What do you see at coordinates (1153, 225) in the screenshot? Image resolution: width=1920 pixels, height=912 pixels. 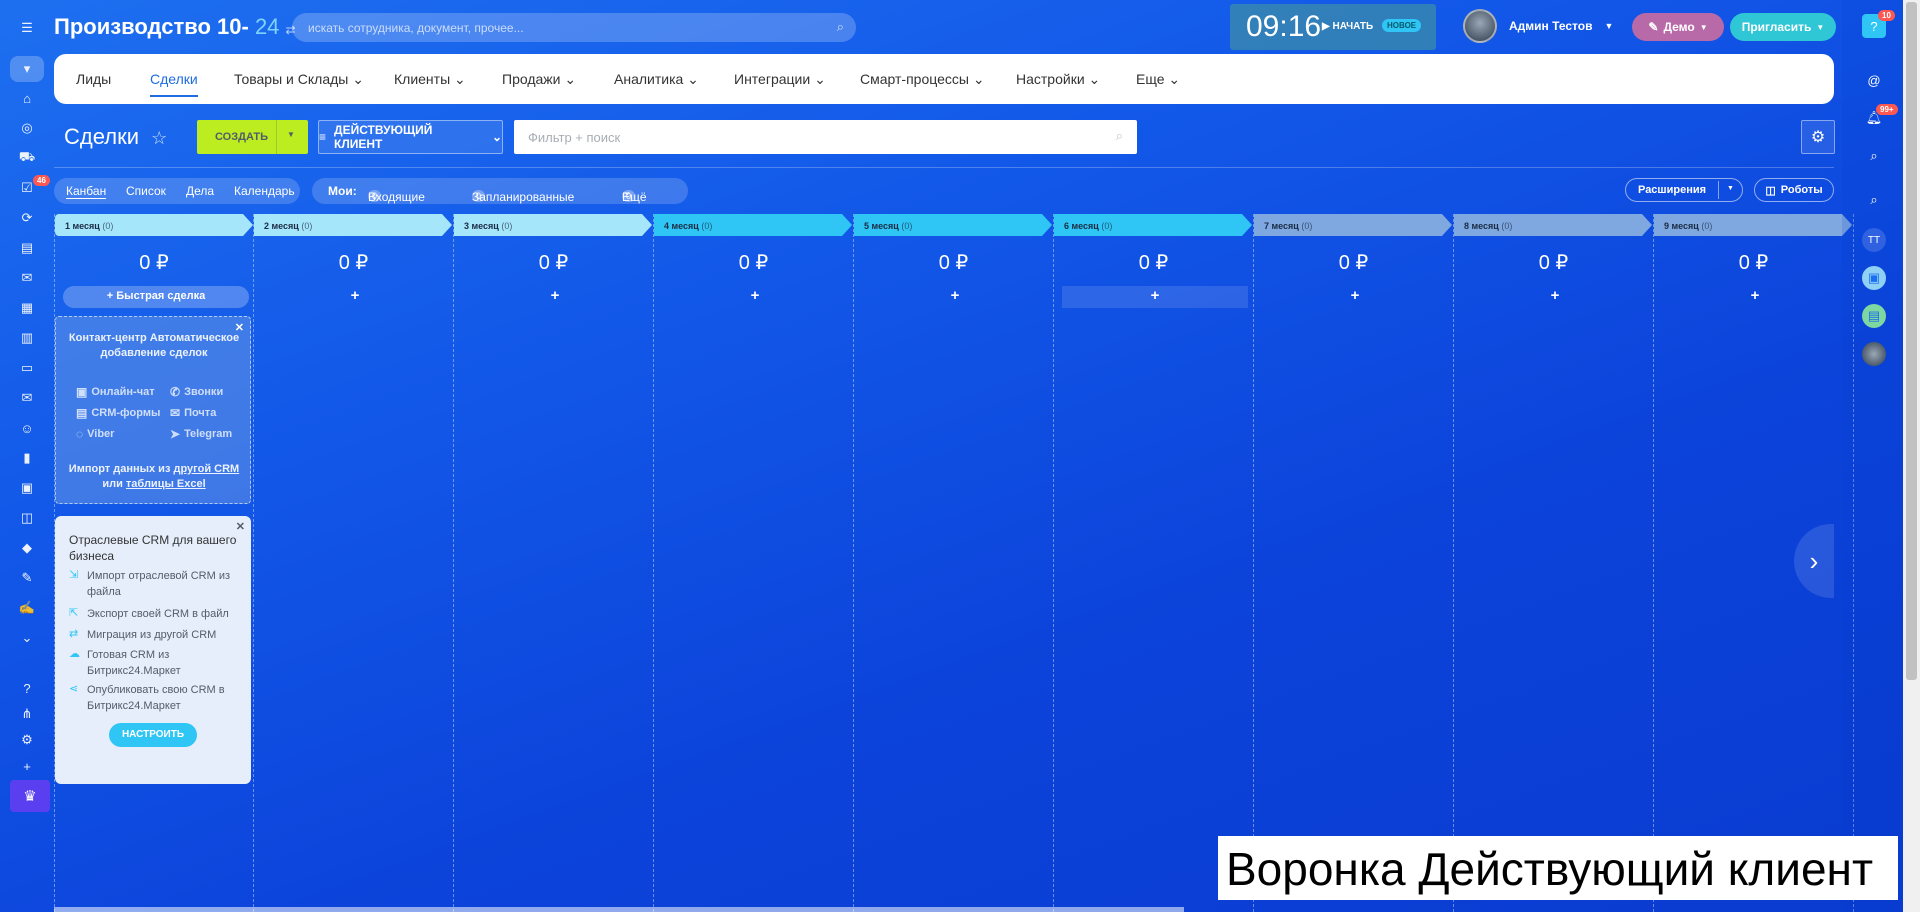 I see `stage-header: 6 месяц (0)` at bounding box center [1153, 225].